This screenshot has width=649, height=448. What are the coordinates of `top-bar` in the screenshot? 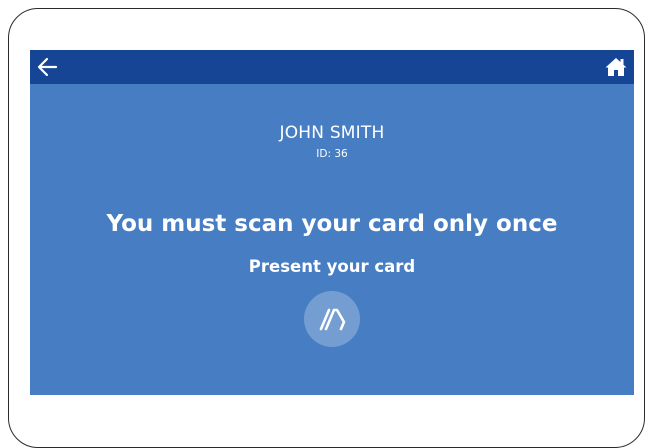 It's located at (332, 67).